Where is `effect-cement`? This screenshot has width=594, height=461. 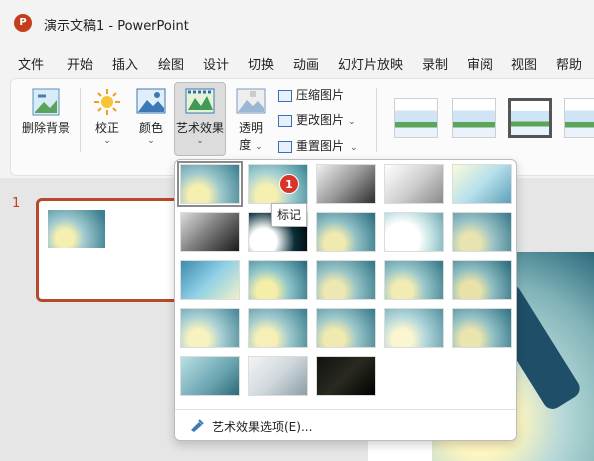 effect-cement is located at coordinates (346, 280).